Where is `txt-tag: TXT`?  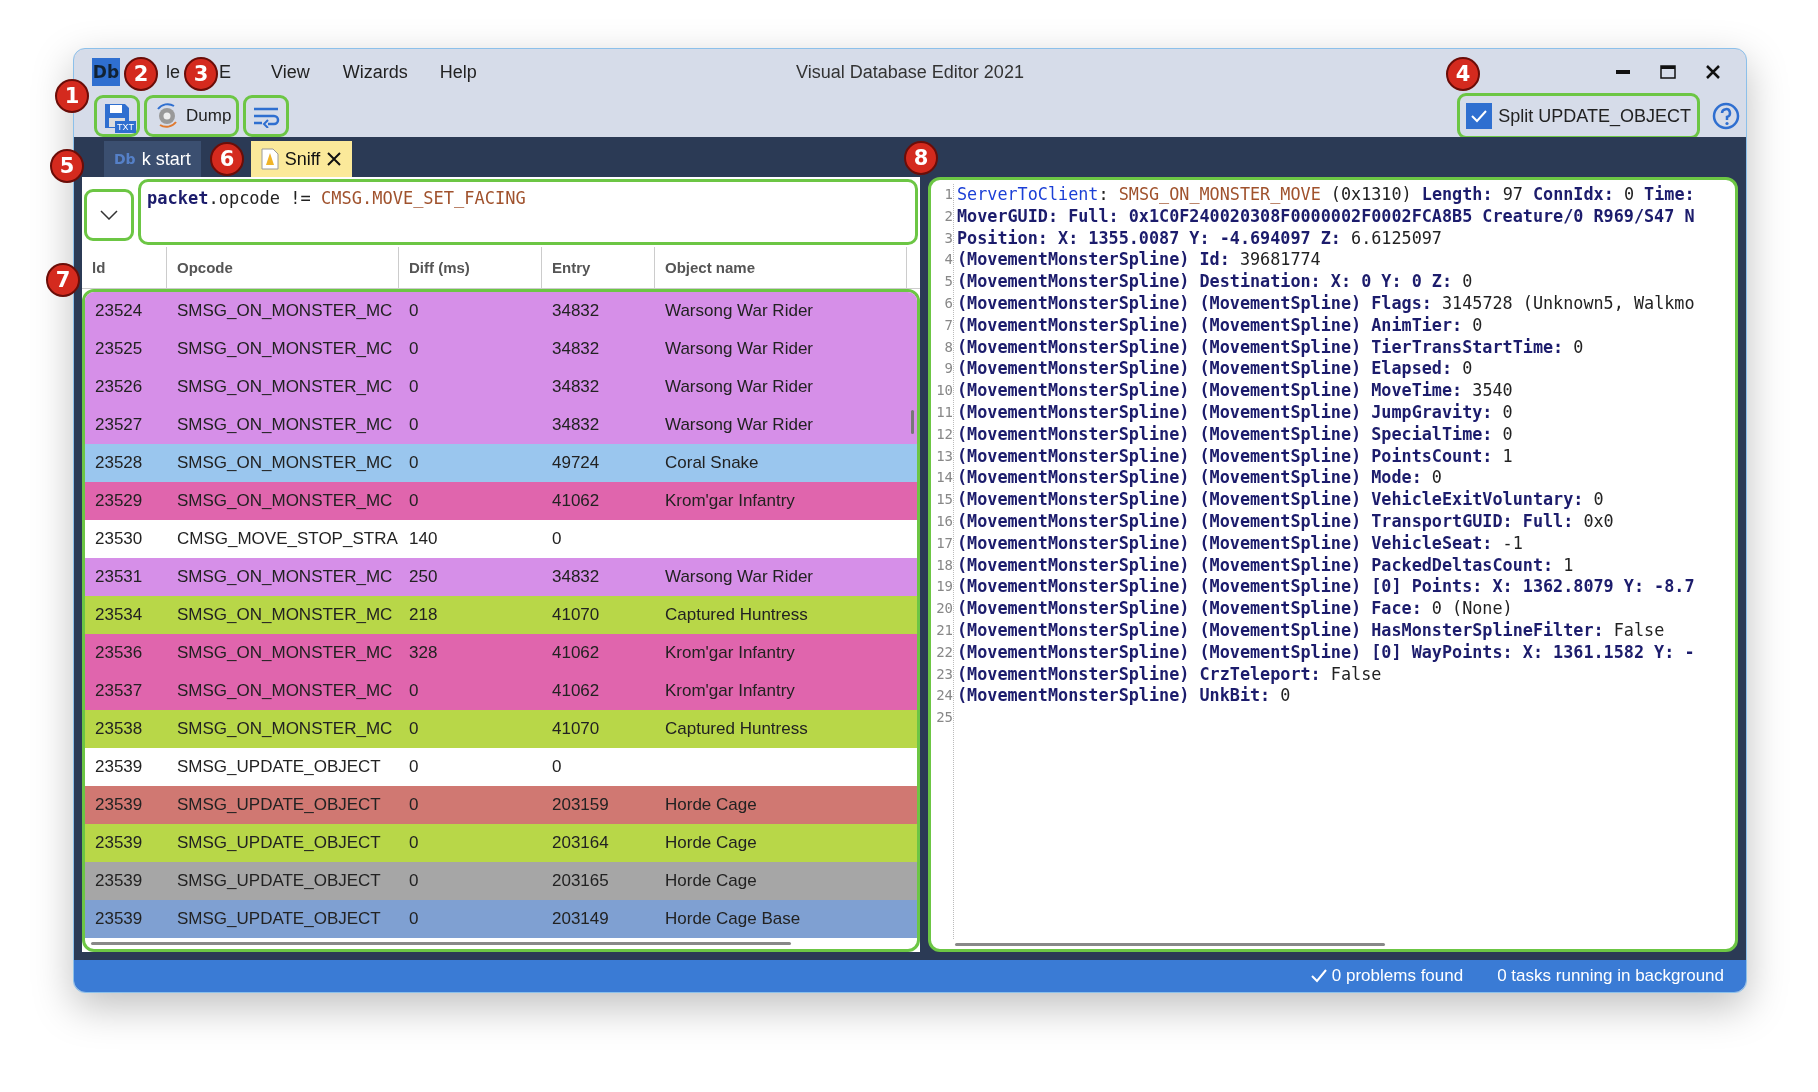 txt-tag: TXT is located at coordinates (125, 127).